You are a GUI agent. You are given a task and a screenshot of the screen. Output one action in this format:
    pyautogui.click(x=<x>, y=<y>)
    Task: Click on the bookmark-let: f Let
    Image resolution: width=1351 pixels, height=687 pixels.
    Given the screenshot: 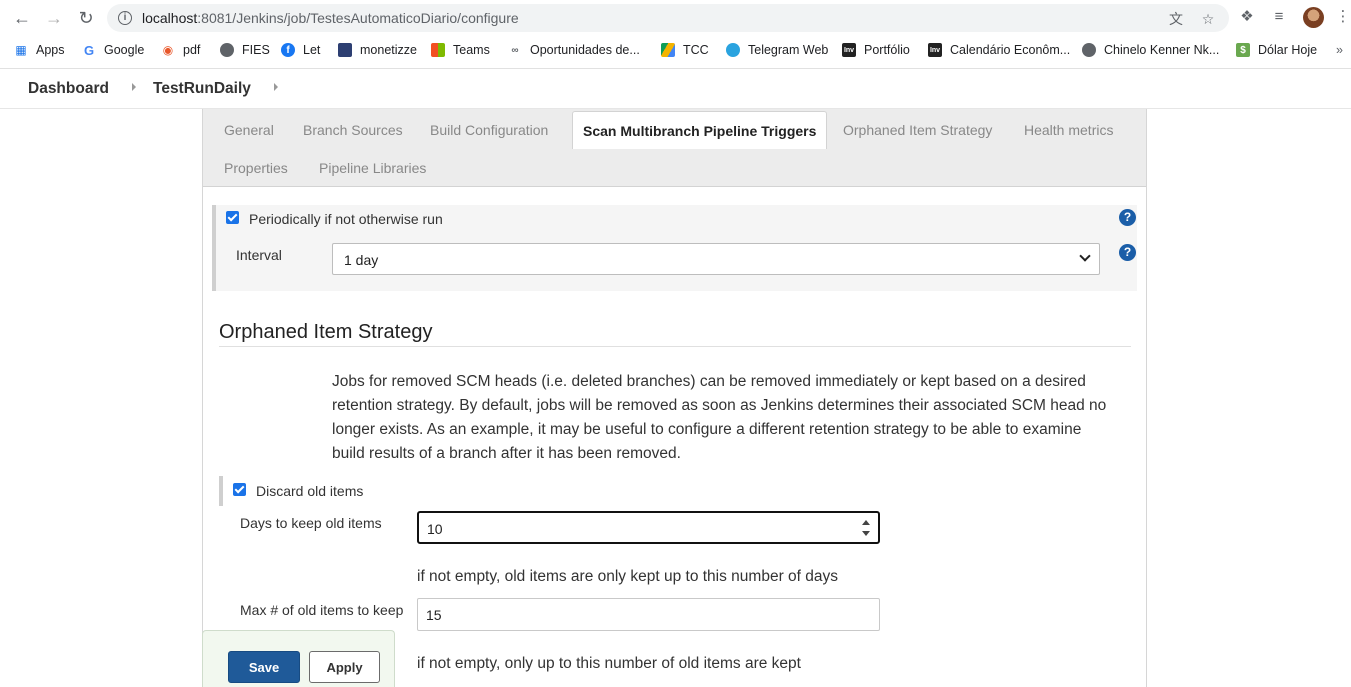 What is the action you would take?
    pyautogui.click(x=300, y=50)
    